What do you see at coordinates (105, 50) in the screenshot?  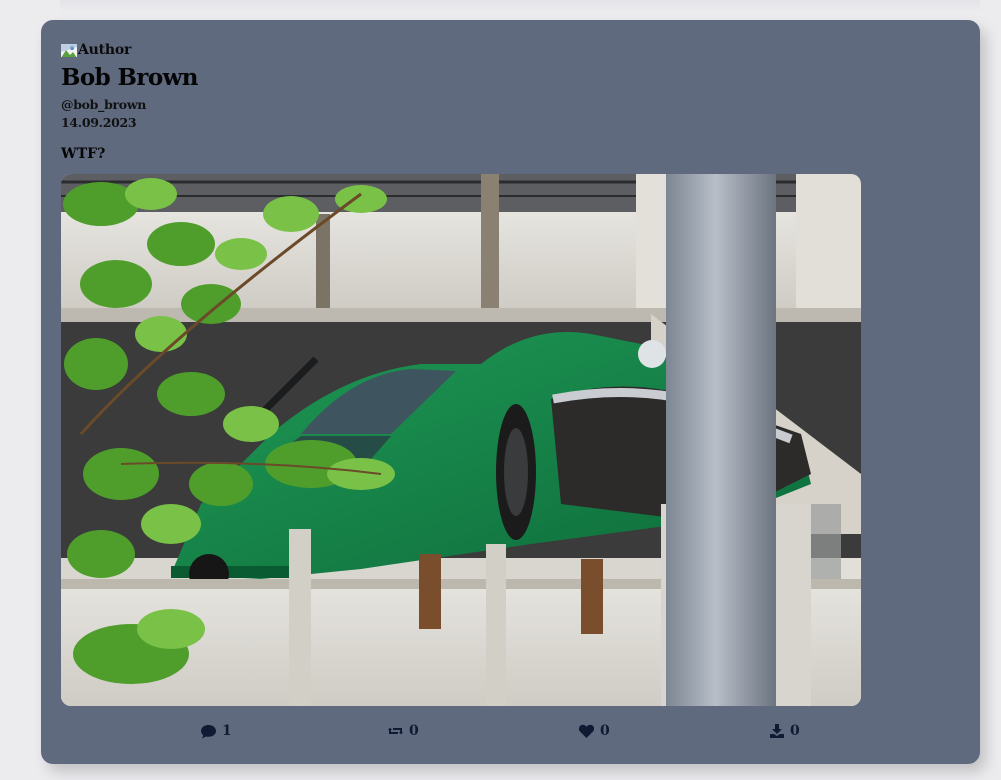 I see `author-label: Author` at bounding box center [105, 50].